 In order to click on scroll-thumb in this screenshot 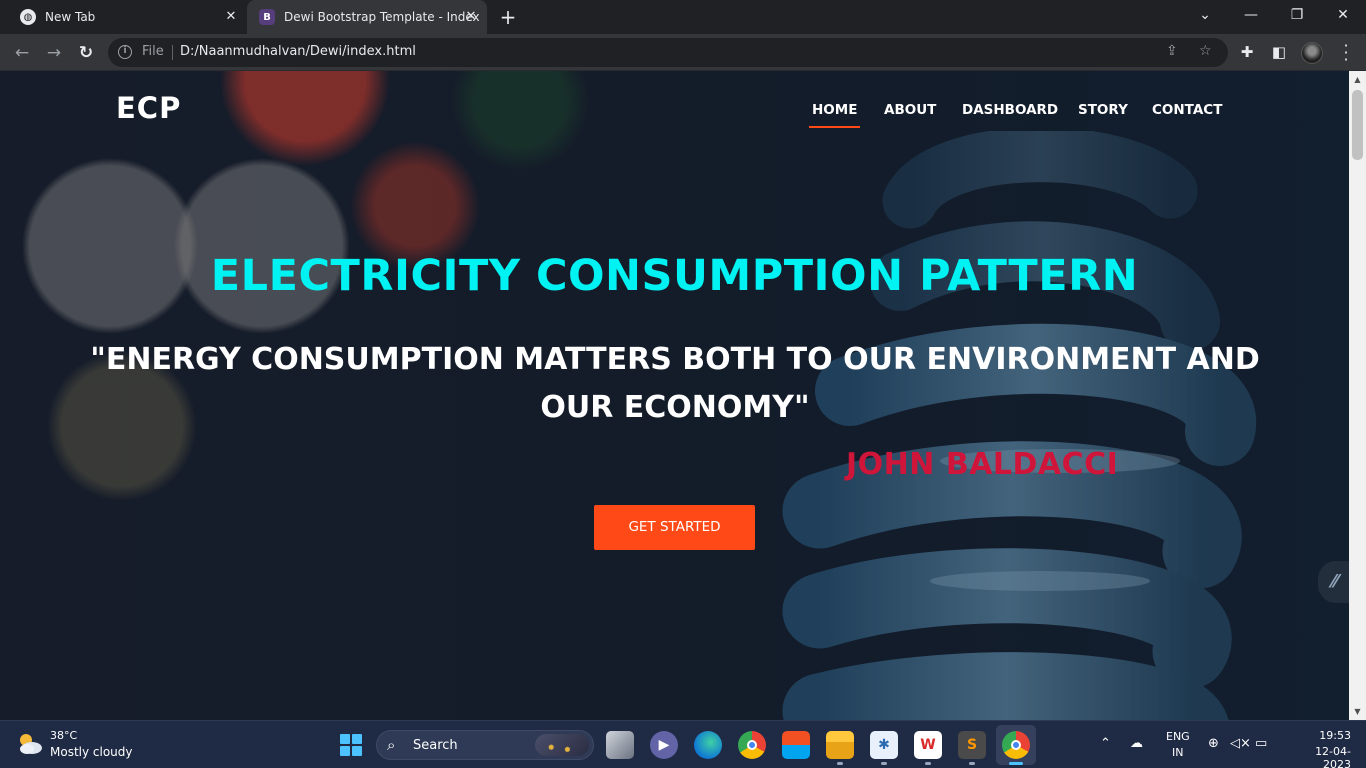, I will do `click(1357, 125)`.